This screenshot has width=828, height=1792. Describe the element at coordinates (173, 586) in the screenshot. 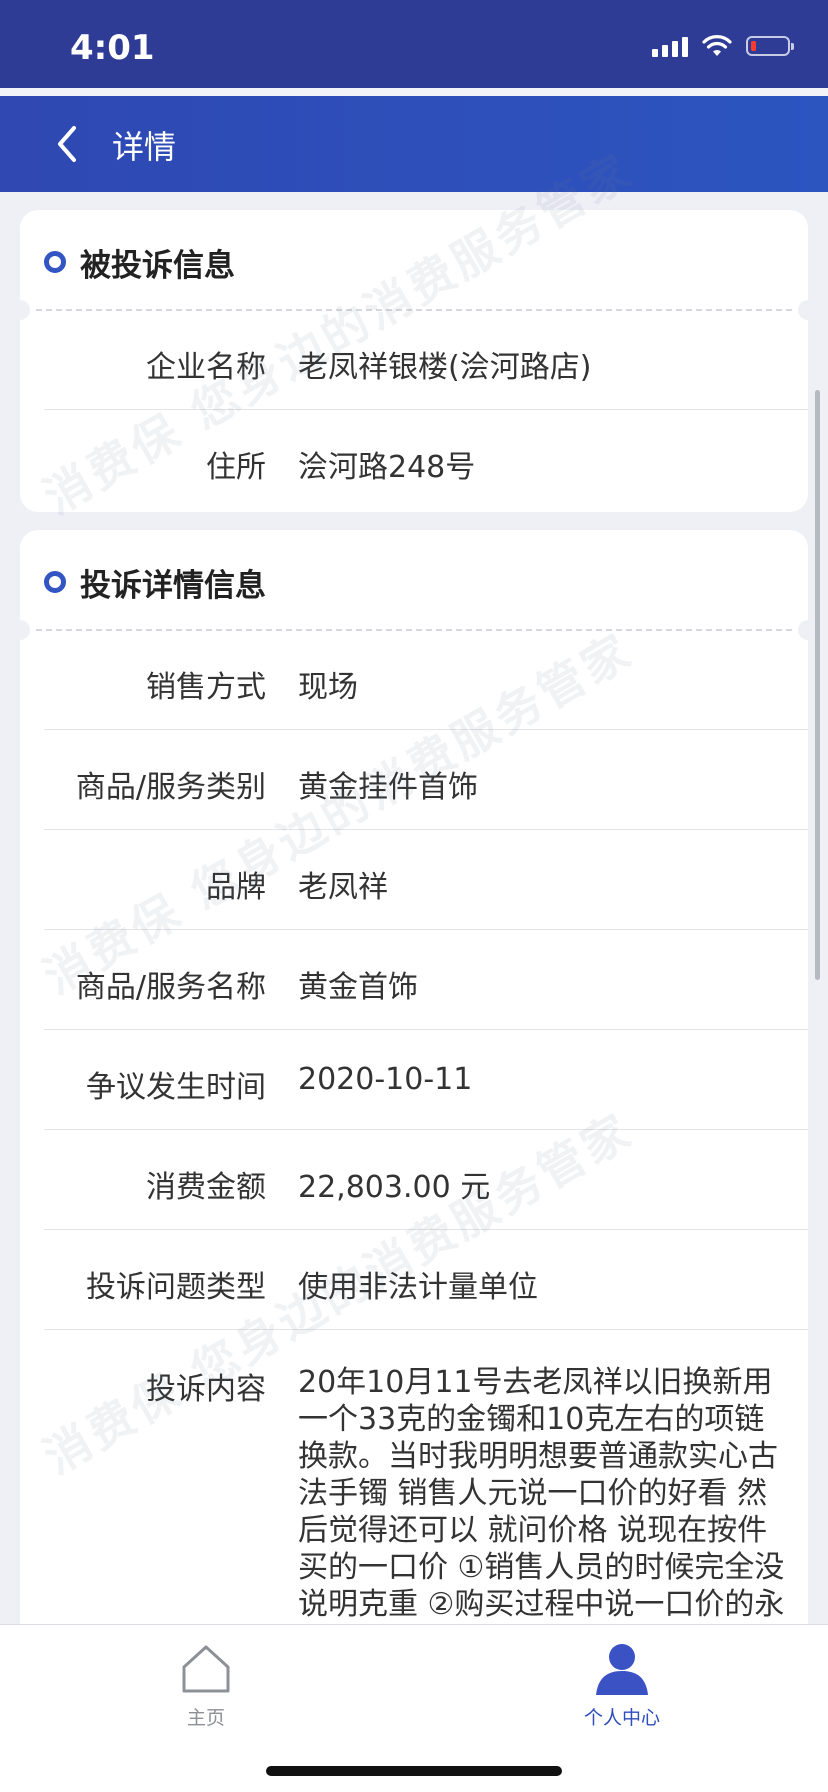

I see `section-title: 投诉详情信息` at that location.